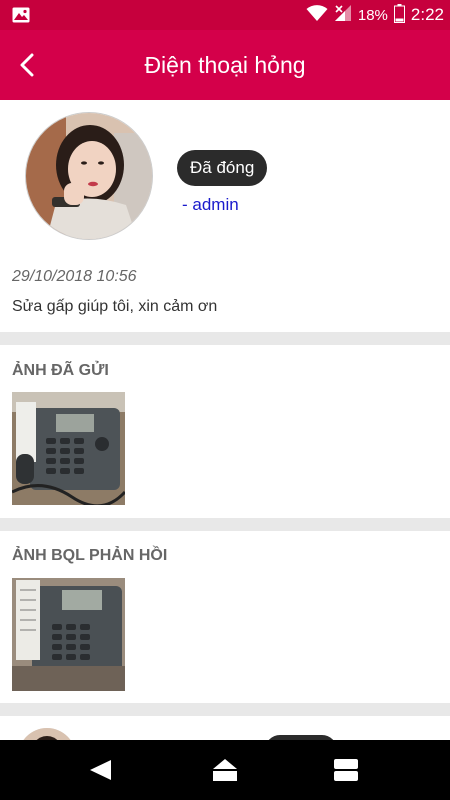  Describe the element at coordinates (68, 634) in the screenshot. I see `reply-photo-thumbnail` at that location.